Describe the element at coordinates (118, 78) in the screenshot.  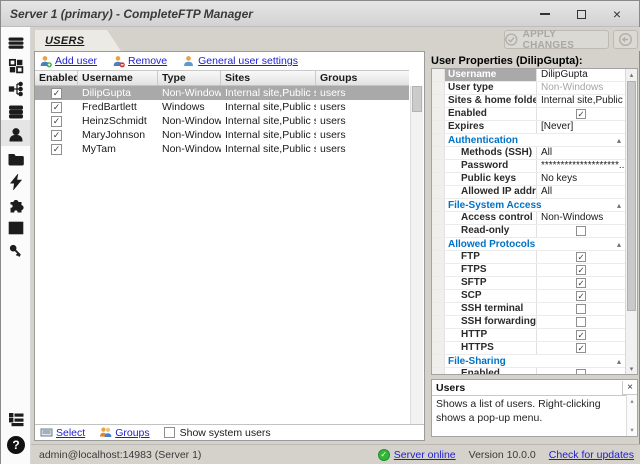
I see `column-username: Username` at that location.